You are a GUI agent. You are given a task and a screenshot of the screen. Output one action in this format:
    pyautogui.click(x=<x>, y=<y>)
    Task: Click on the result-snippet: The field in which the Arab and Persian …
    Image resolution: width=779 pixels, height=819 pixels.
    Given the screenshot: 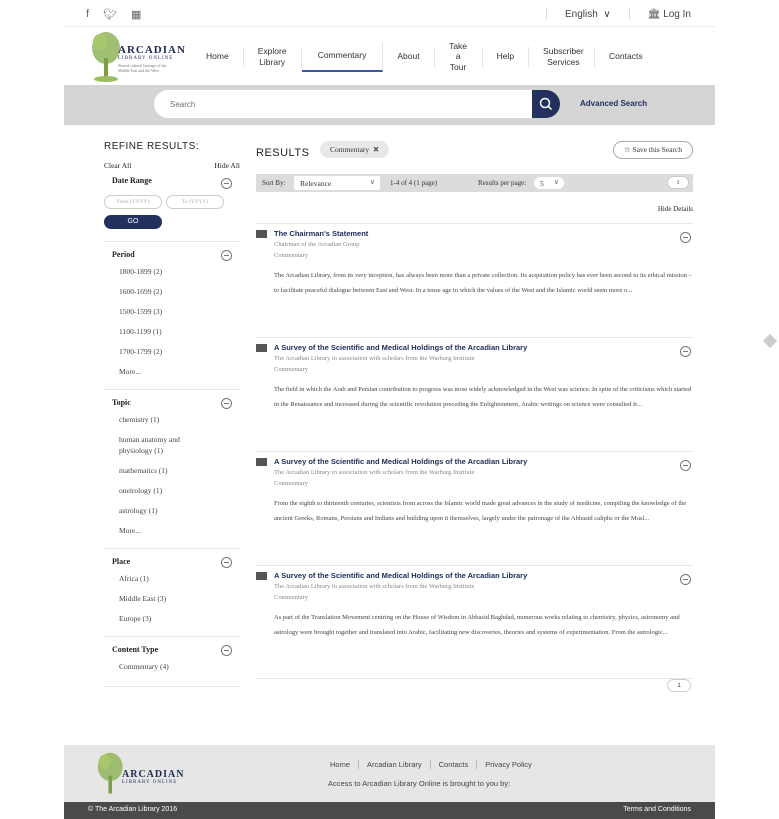 What is the action you would take?
    pyautogui.click(x=483, y=397)
    